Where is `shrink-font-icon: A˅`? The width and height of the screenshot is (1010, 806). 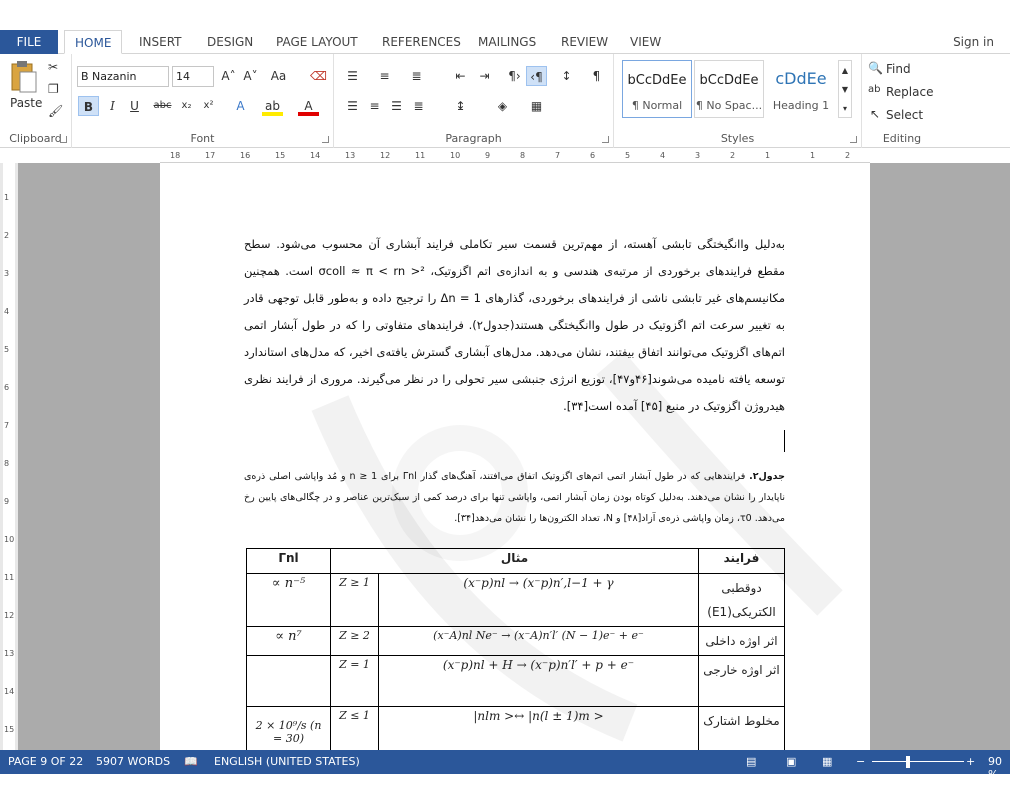
shrink-font-icon: A˅ is located at coordinates (250, 76).